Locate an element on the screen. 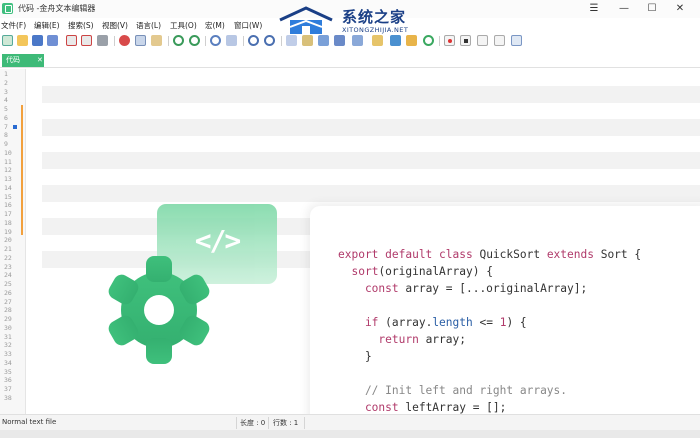  status-file-type: Normal text file is located at coordinates (29, 422).